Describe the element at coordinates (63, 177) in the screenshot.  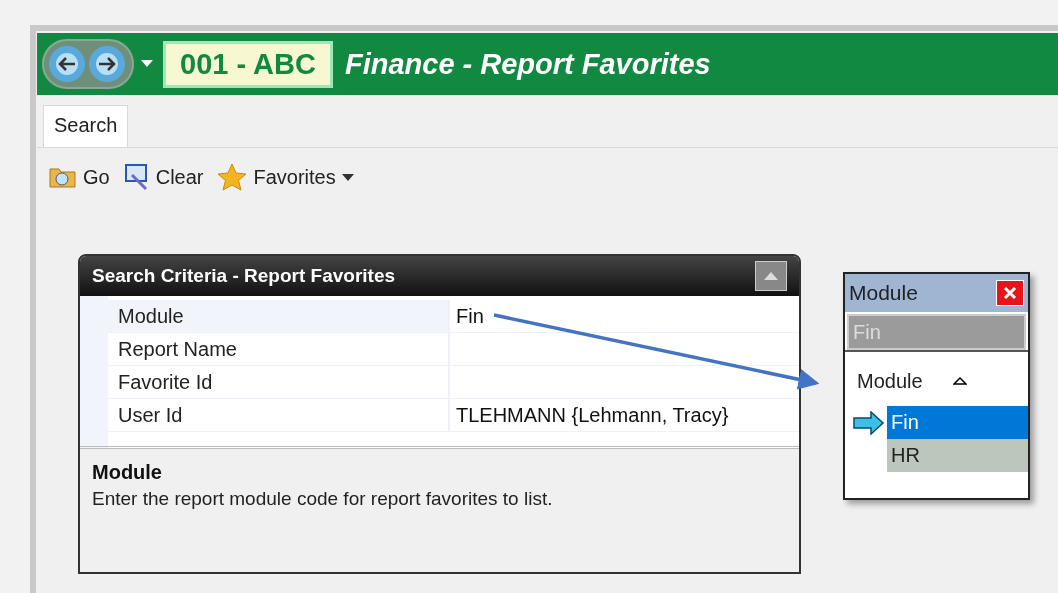
I see `folder-icon` at that location.